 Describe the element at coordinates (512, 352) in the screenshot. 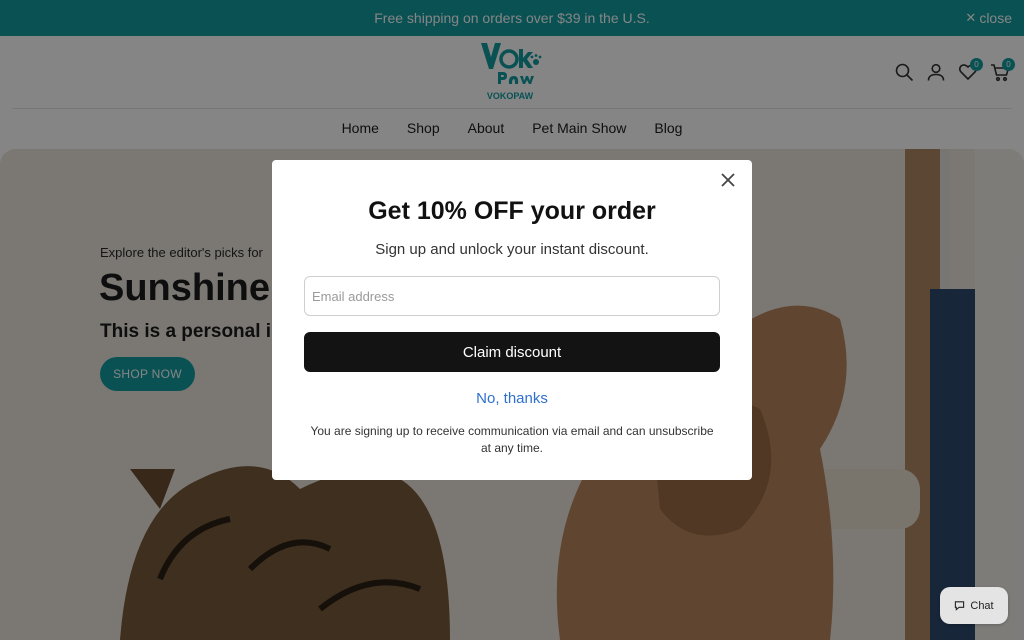

I see `claim-discount-button: Claim discount` at that location.